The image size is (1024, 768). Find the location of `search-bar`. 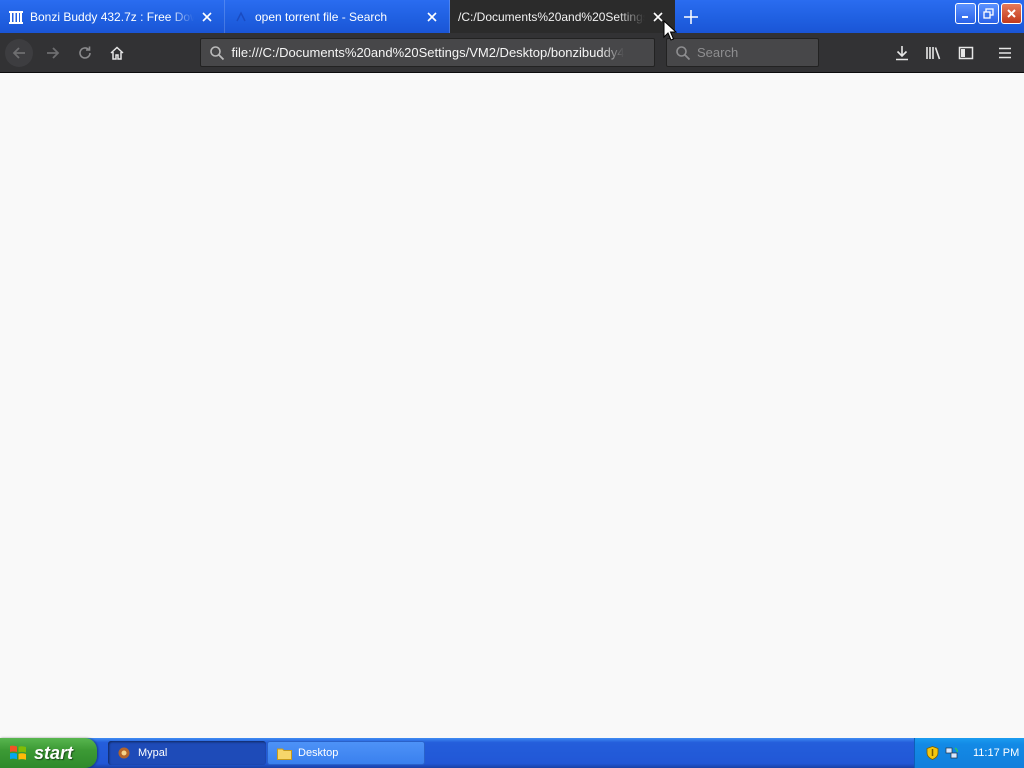

search-bar is located at coordinates (742, 52).